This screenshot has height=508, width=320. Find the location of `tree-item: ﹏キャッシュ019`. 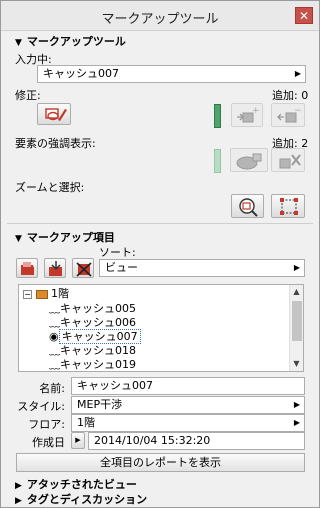

tree-item: ﹏キャッシュ019 is located at coordinates (92, 364).